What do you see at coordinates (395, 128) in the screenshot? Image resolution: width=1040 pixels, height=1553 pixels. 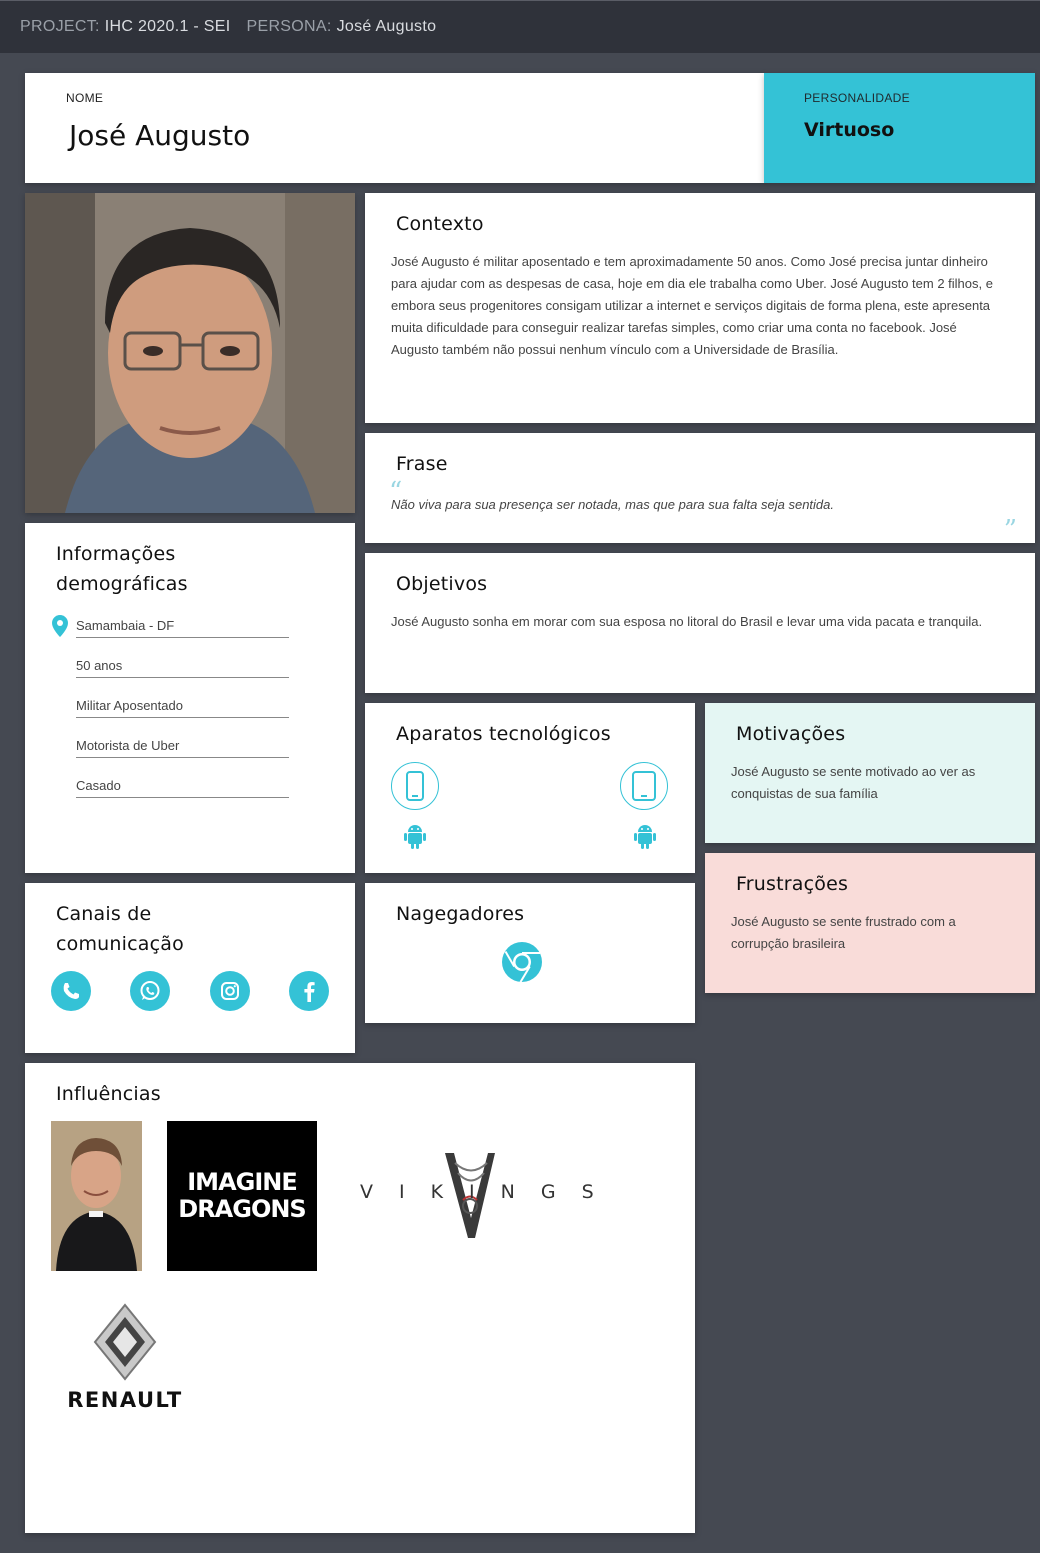 I see `name-card: NOME José Augusto` at bounding box center [395, 128].